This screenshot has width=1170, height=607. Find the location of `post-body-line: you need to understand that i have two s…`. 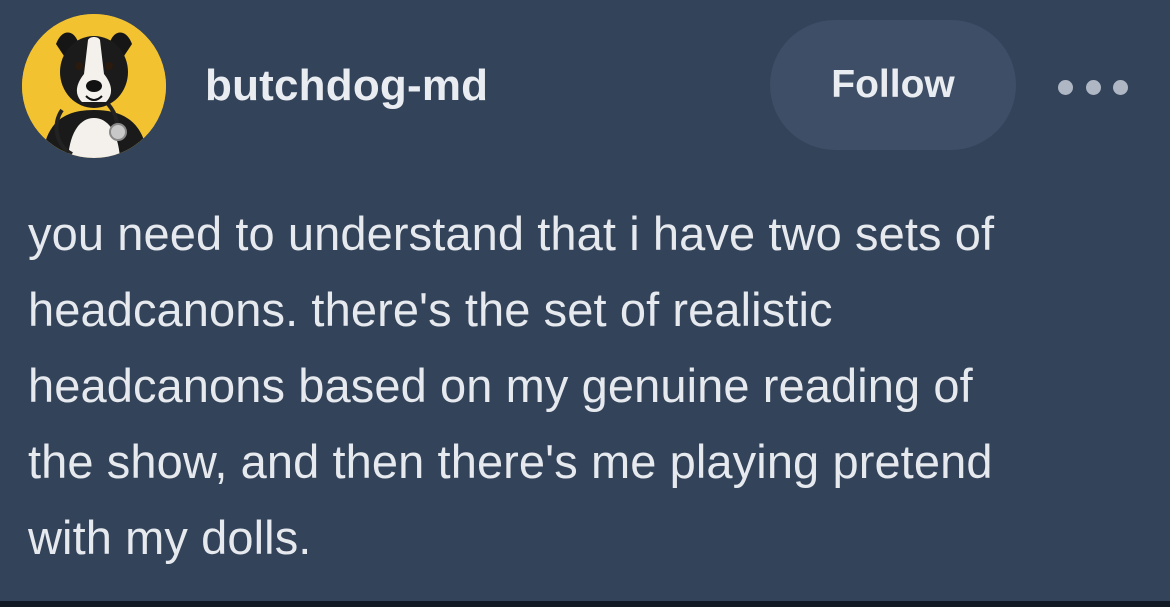

post-body-line: you need to understand that i have two s… is located at coordinates (511, 233).